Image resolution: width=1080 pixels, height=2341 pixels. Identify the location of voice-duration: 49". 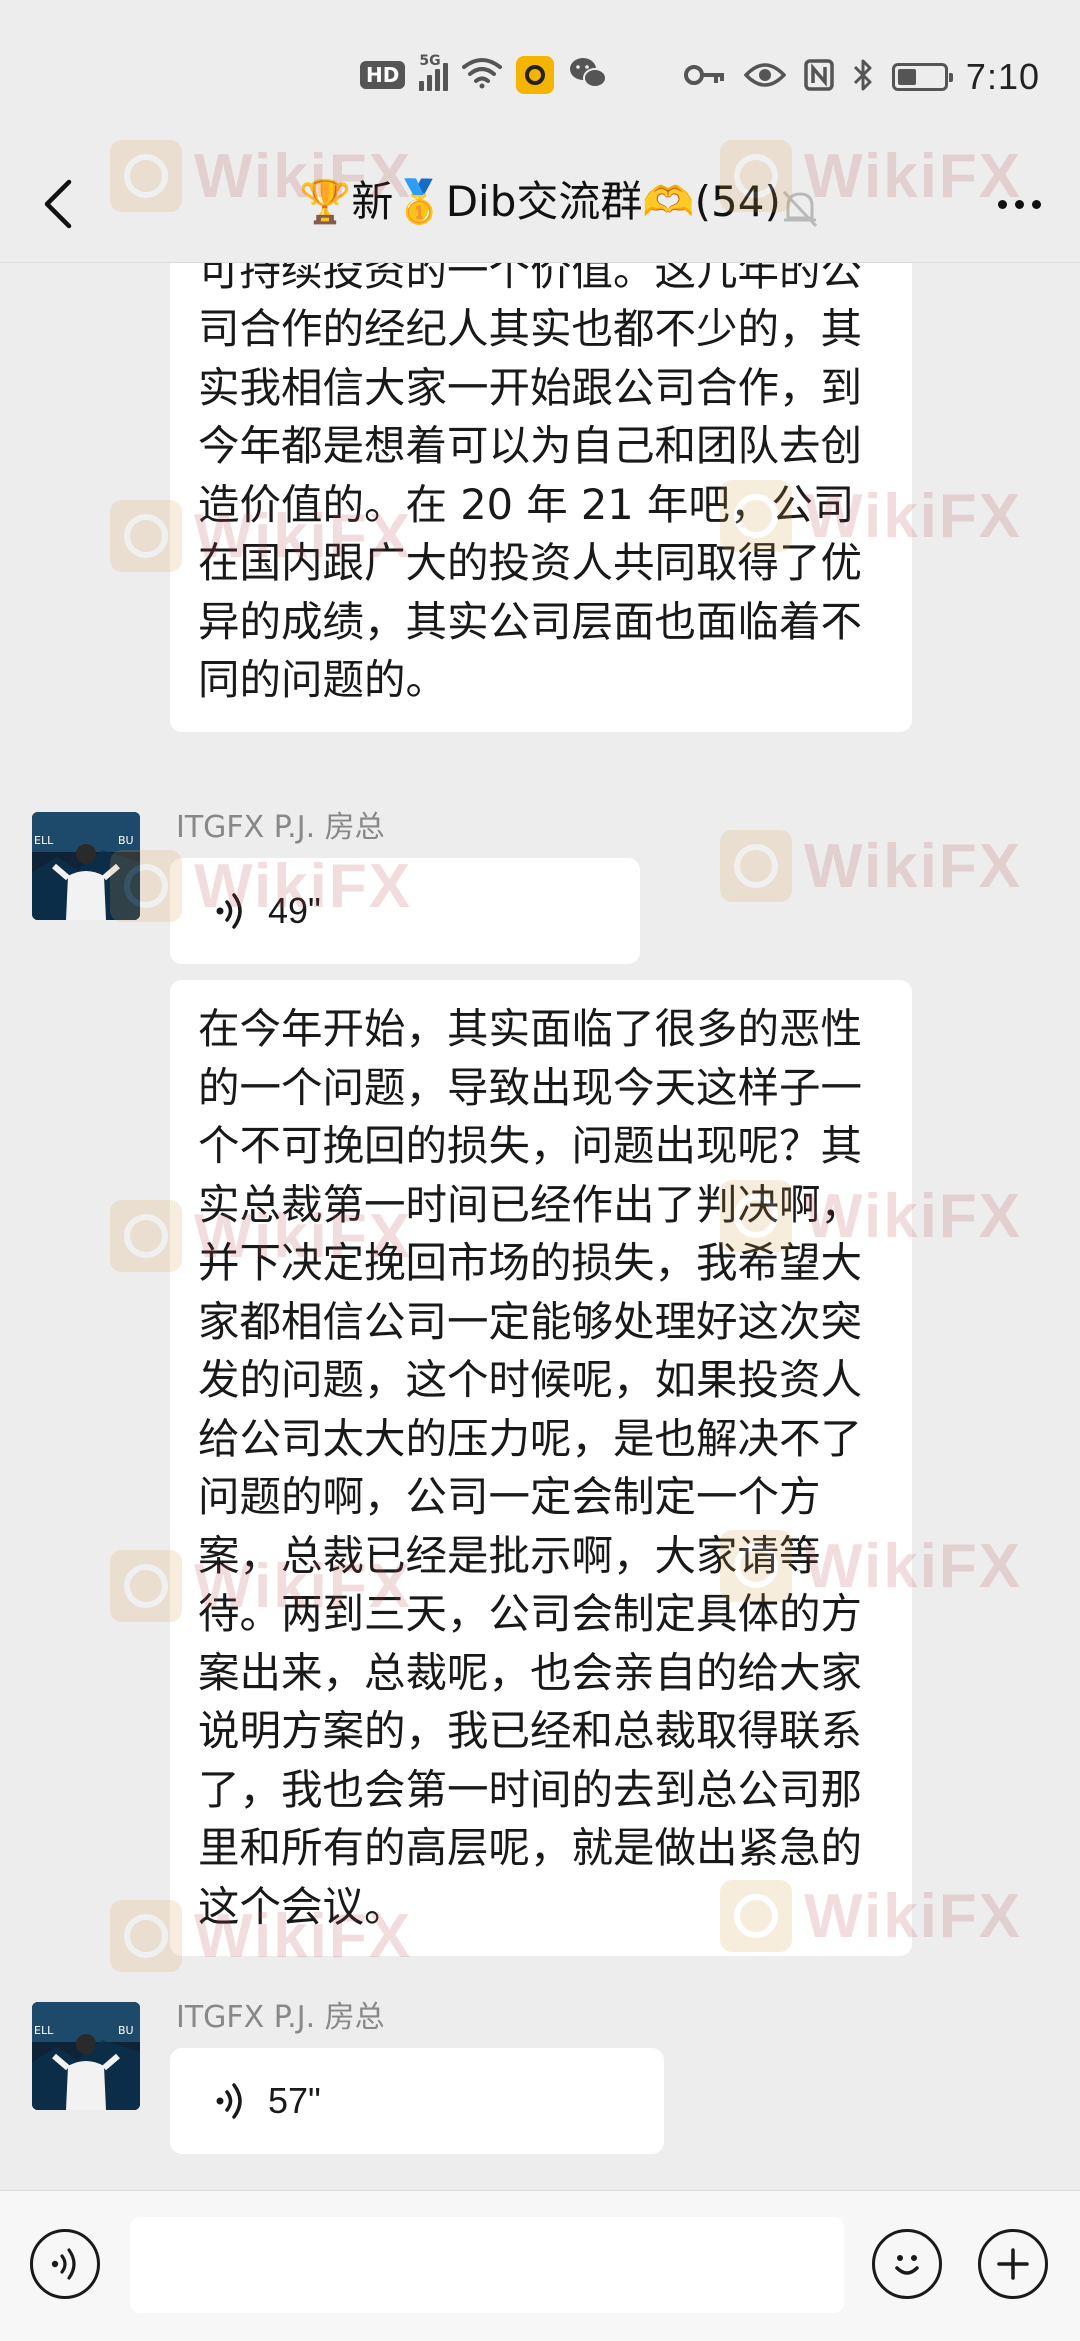
(294, 910).